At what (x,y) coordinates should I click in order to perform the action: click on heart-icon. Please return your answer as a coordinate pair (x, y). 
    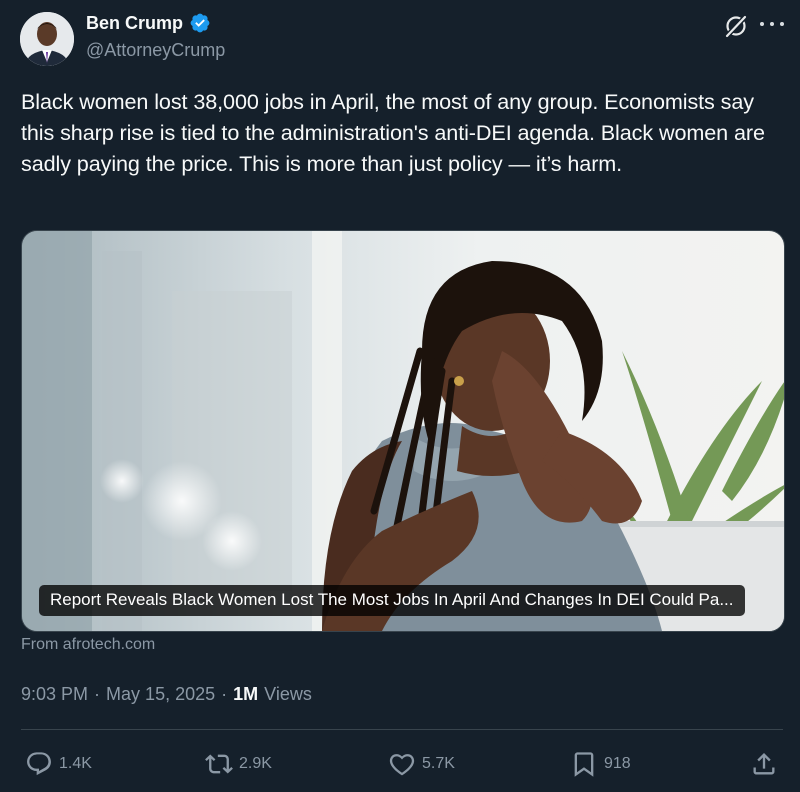
    Looking at the image, I should click on (402, 765).